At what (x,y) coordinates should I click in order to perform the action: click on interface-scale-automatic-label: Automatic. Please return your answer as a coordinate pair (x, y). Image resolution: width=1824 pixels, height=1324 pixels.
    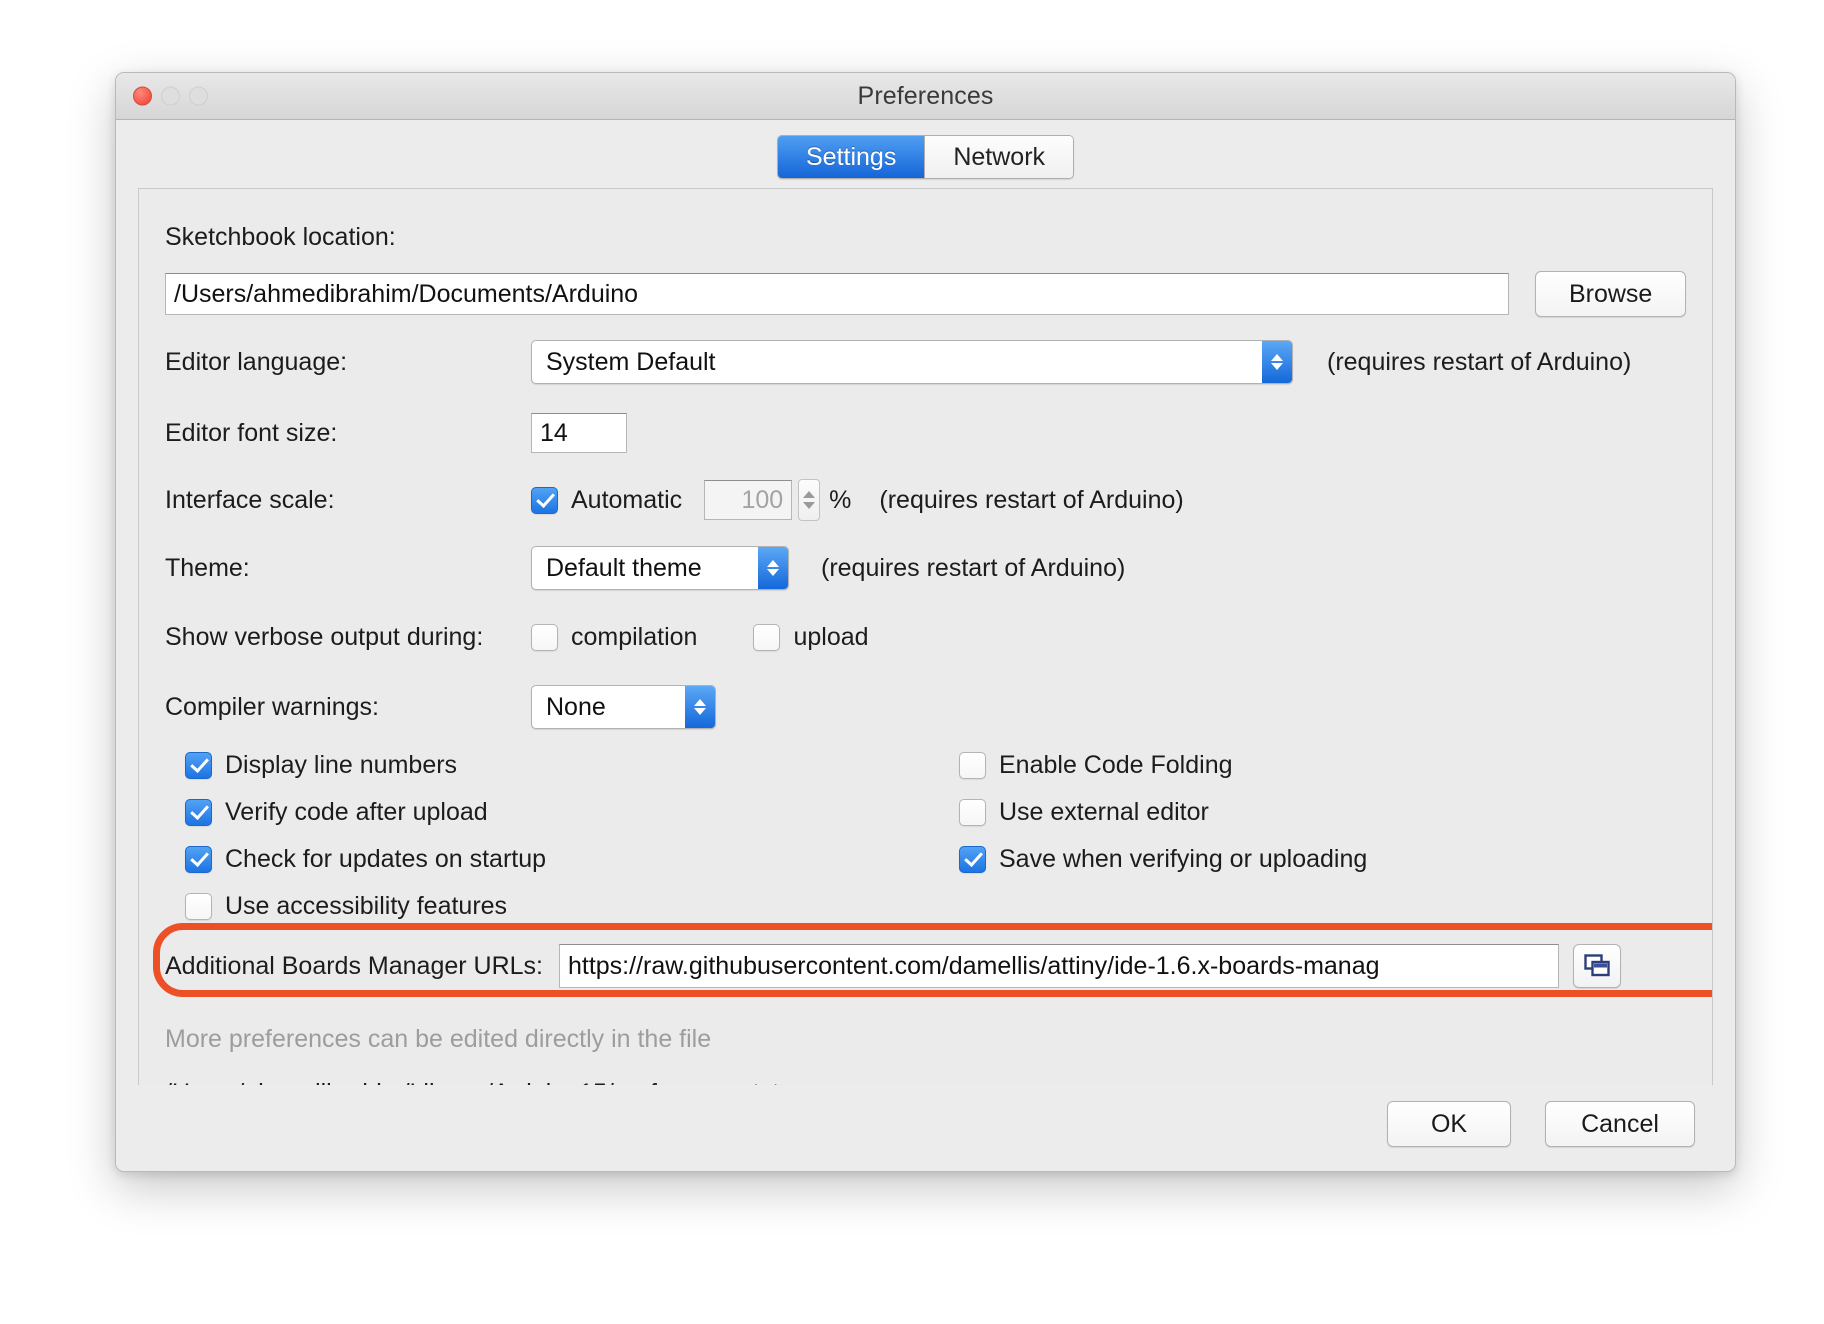
    Looking at the image, I should click on (627, 499).